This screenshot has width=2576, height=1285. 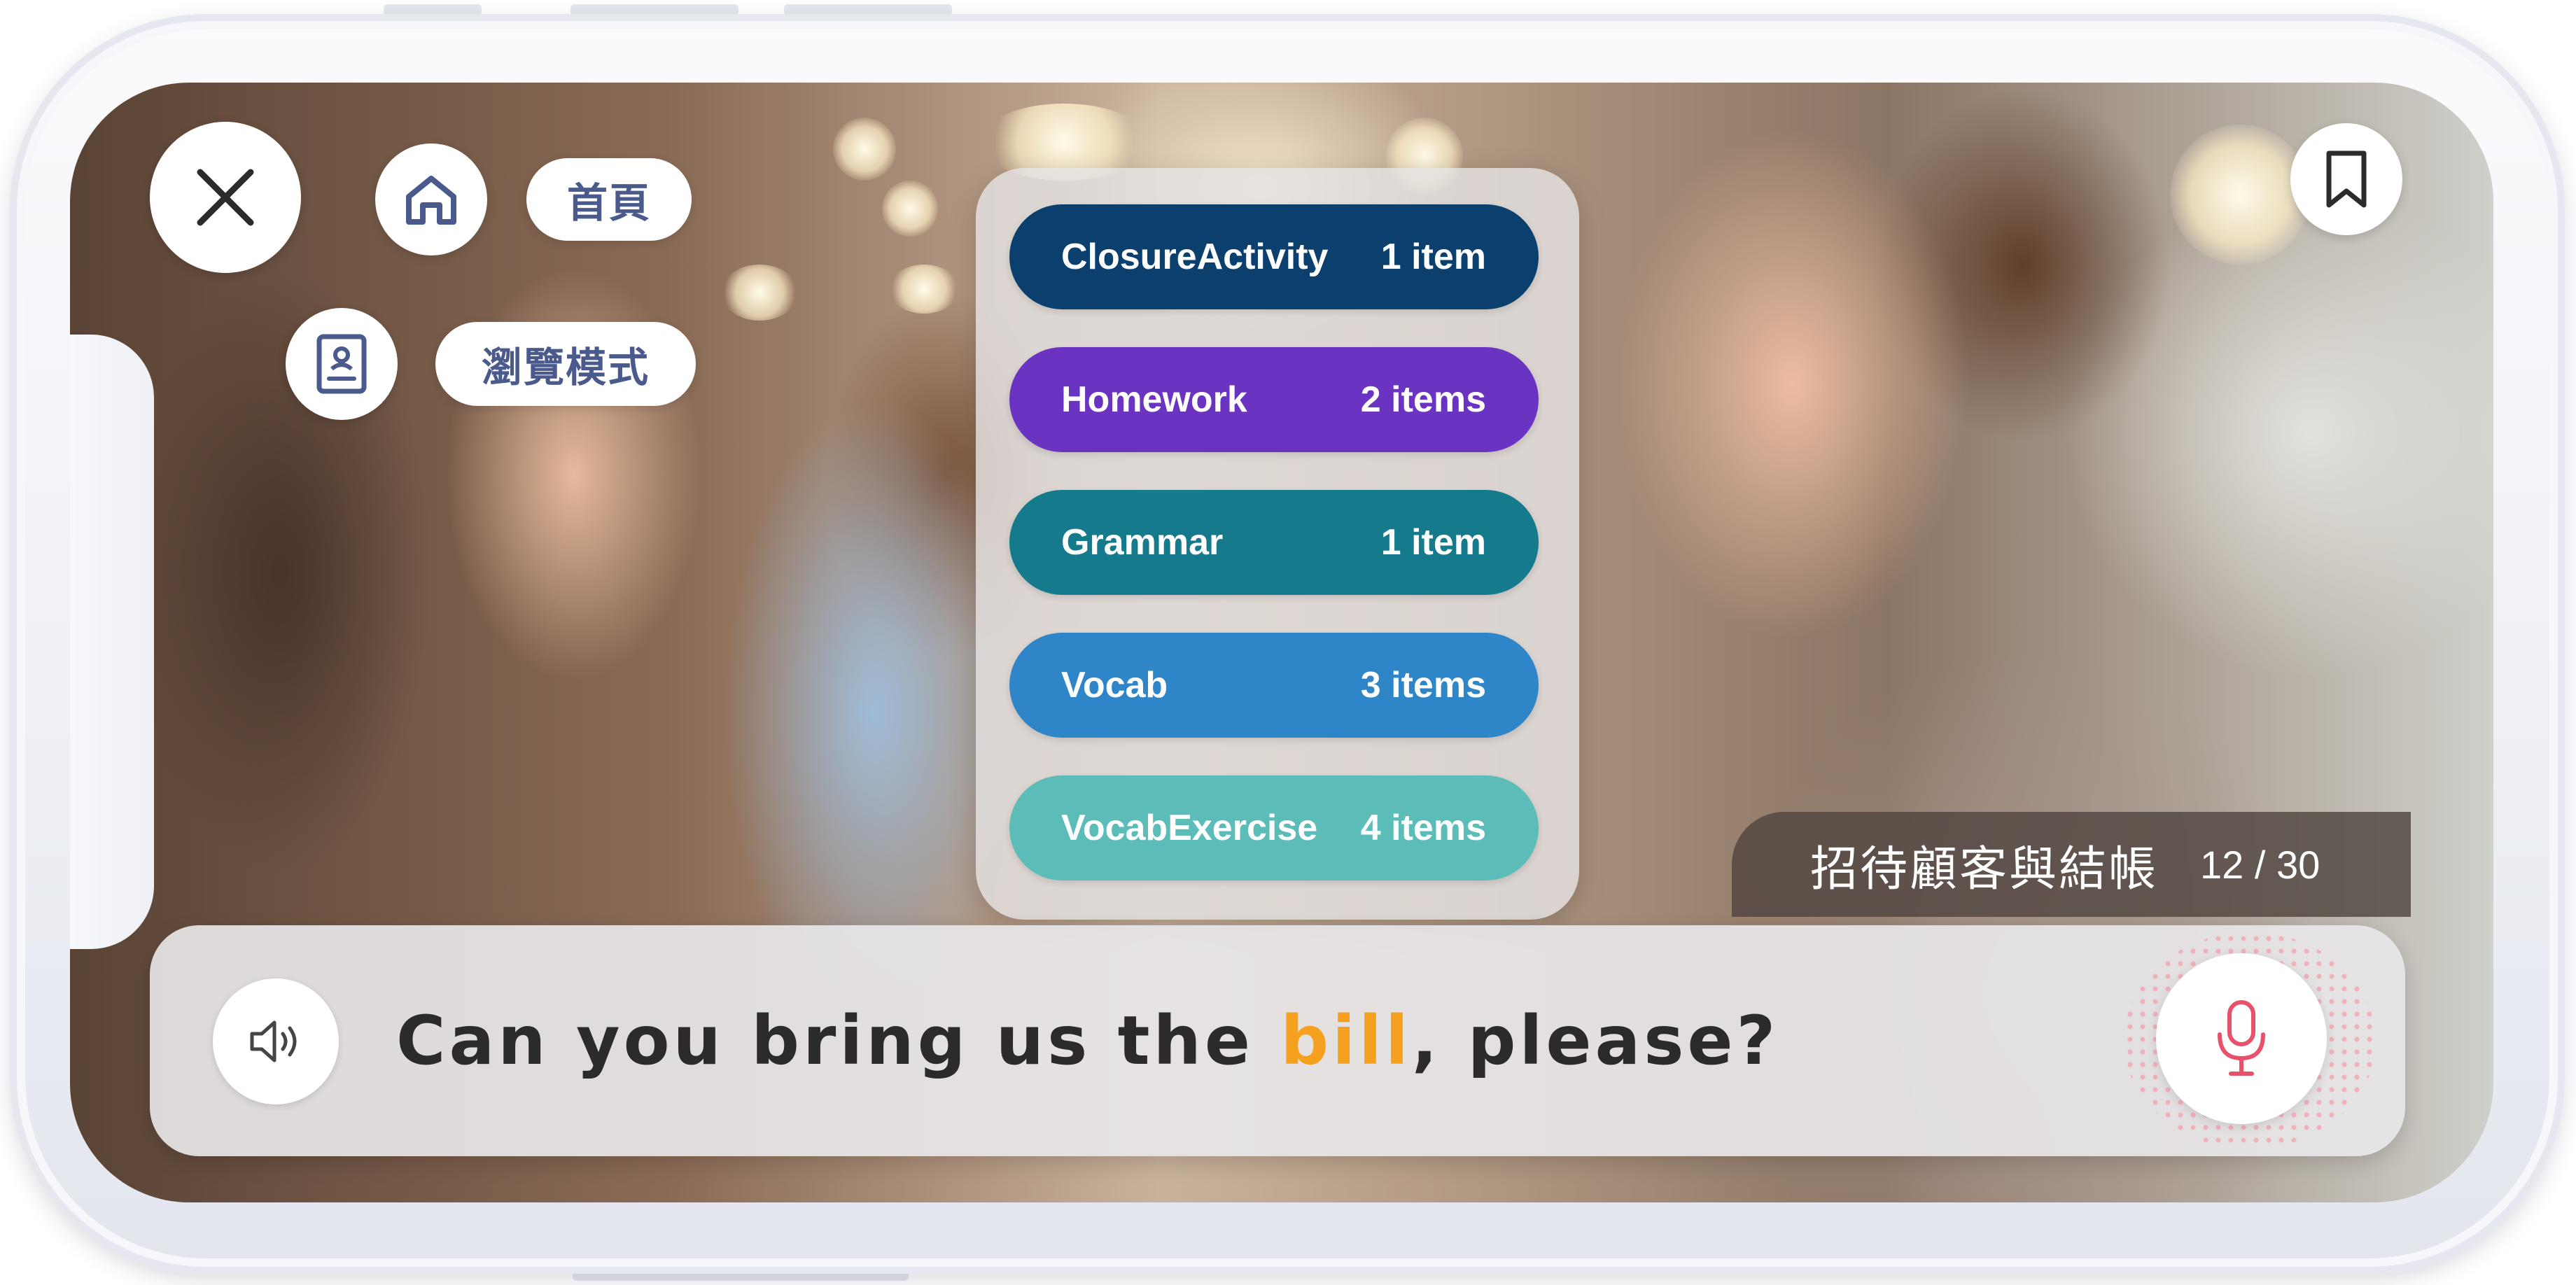 I want to click on menu-item-label: Homework, so click(x=1154, y=399).